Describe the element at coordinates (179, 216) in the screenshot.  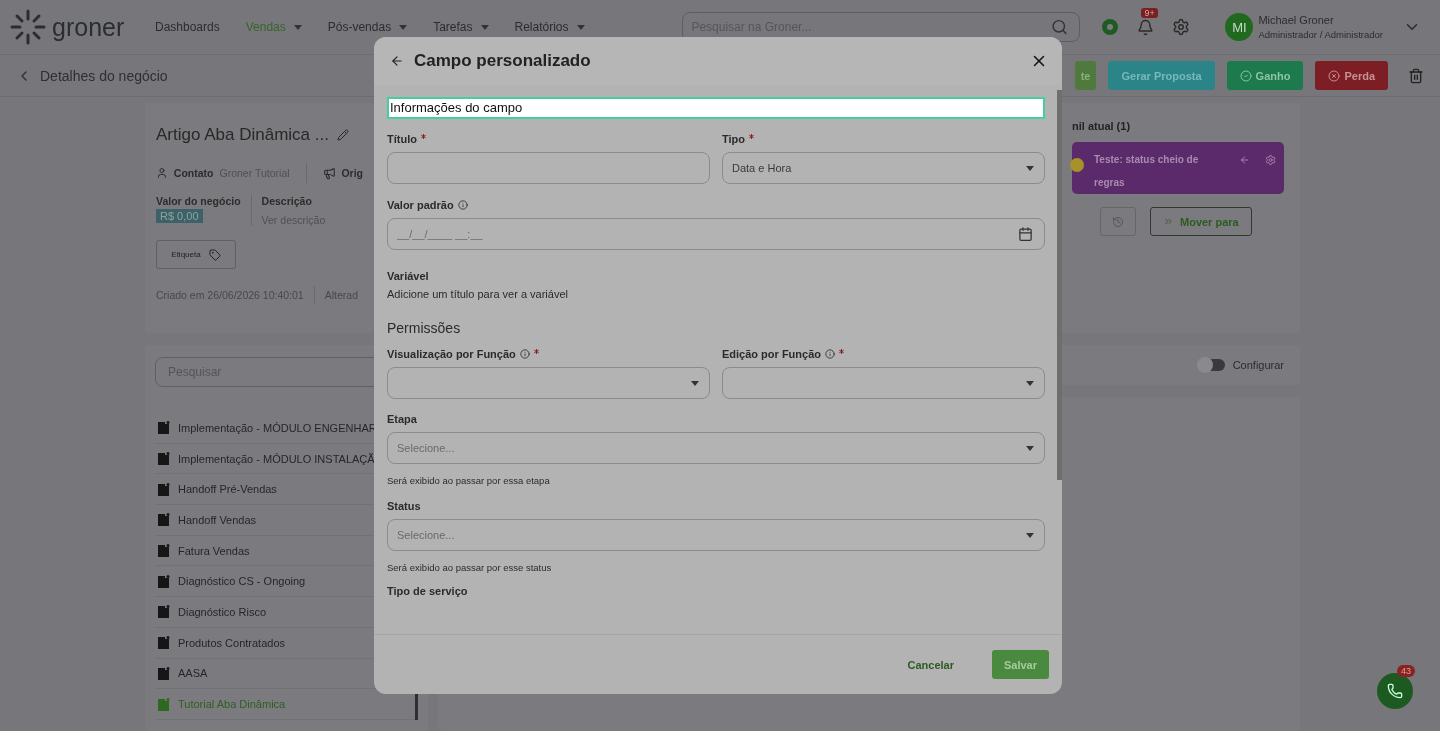
I see `deal-value: R$ 0,00` at that location.